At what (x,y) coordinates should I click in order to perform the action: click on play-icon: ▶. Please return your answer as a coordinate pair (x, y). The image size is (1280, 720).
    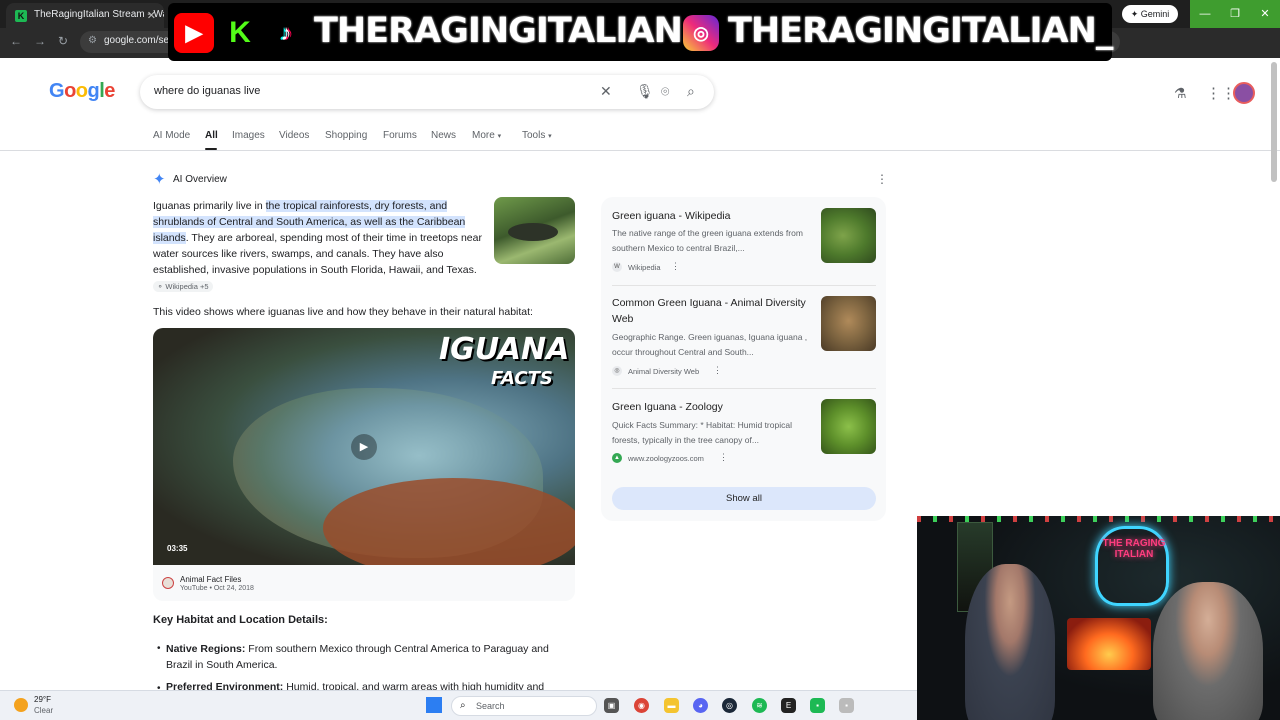
    Looking at the image, I should click on (364, 447).